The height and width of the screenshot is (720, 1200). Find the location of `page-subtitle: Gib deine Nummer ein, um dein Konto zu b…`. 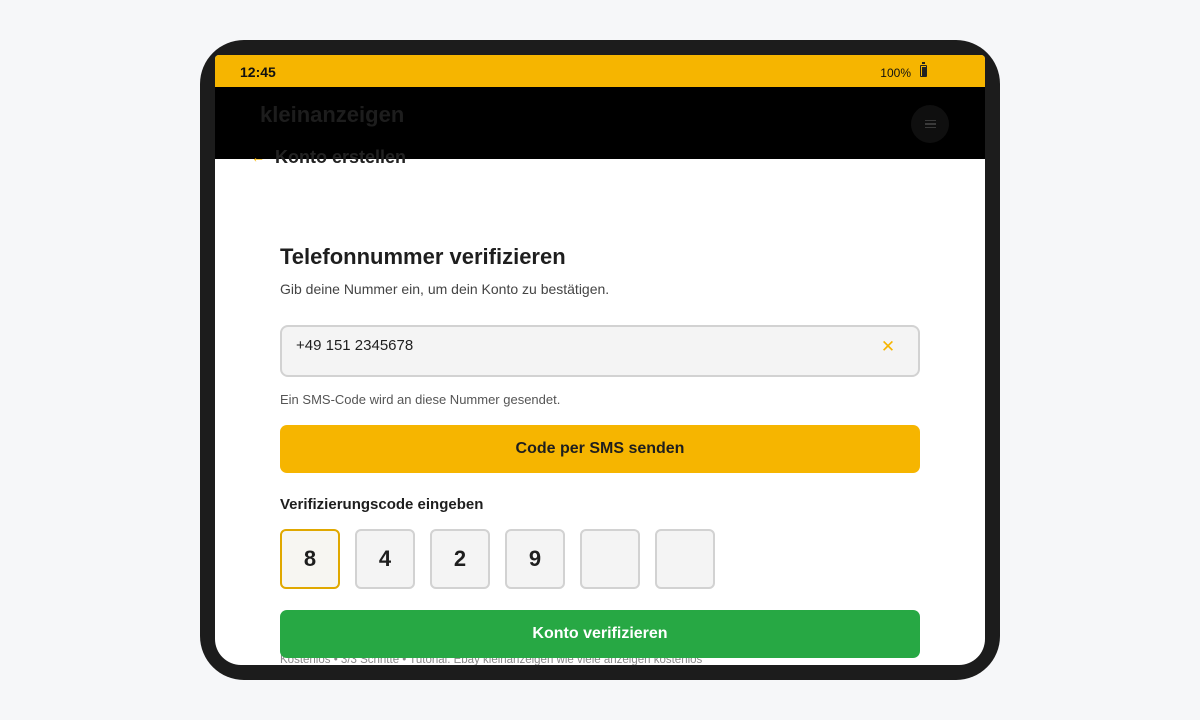

page-subtitle: Gib deine Nummer ein, um dein Konto zu b… is located at coordinates (445, 289).